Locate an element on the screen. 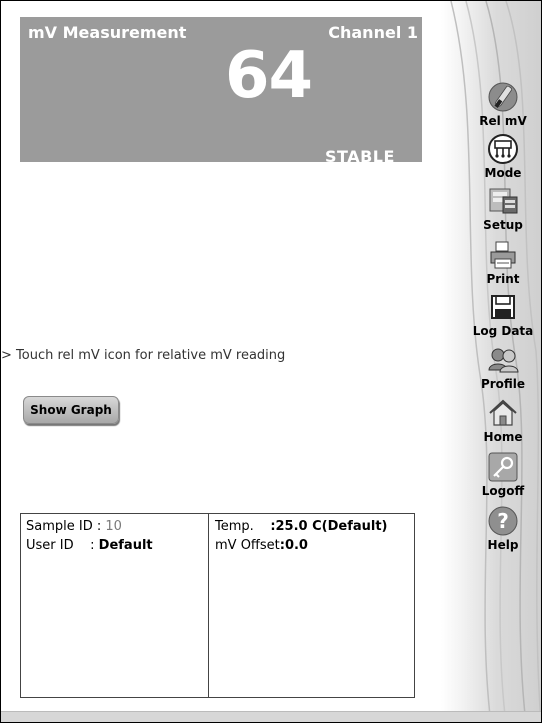 The height and width of the screenshot is (723, 542). menu-label-log-data: Log Data is located at coordinates (503, 331).